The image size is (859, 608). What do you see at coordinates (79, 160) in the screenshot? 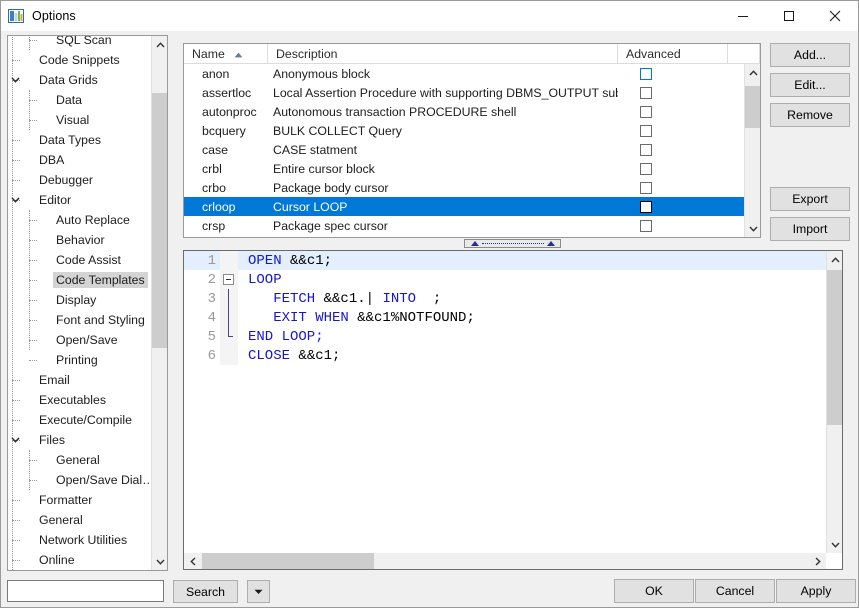
I see `sidebar-item-dba: DBA` at bounding box center [79, 160].